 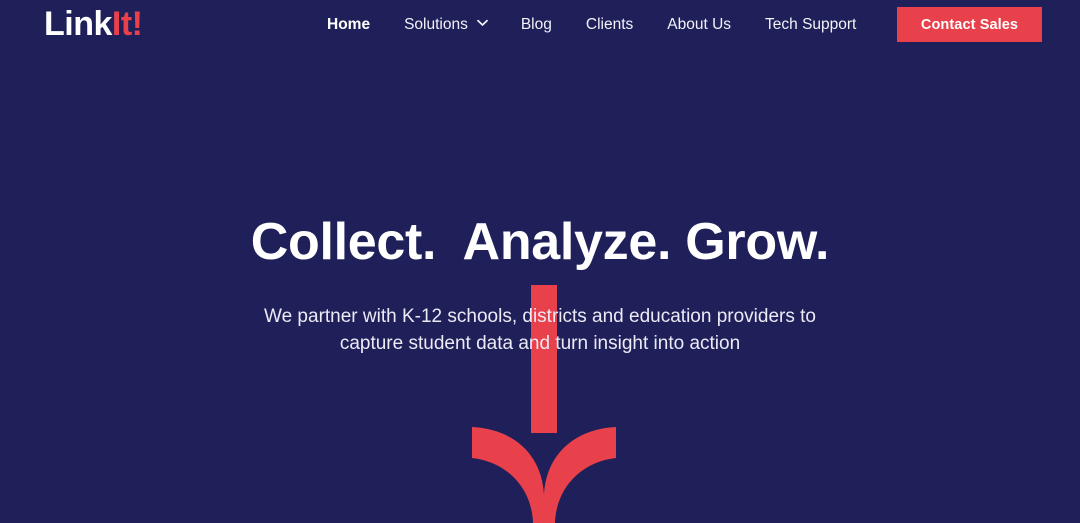 I want to click on logo-text-link: Link, so click(x=78, y=24).